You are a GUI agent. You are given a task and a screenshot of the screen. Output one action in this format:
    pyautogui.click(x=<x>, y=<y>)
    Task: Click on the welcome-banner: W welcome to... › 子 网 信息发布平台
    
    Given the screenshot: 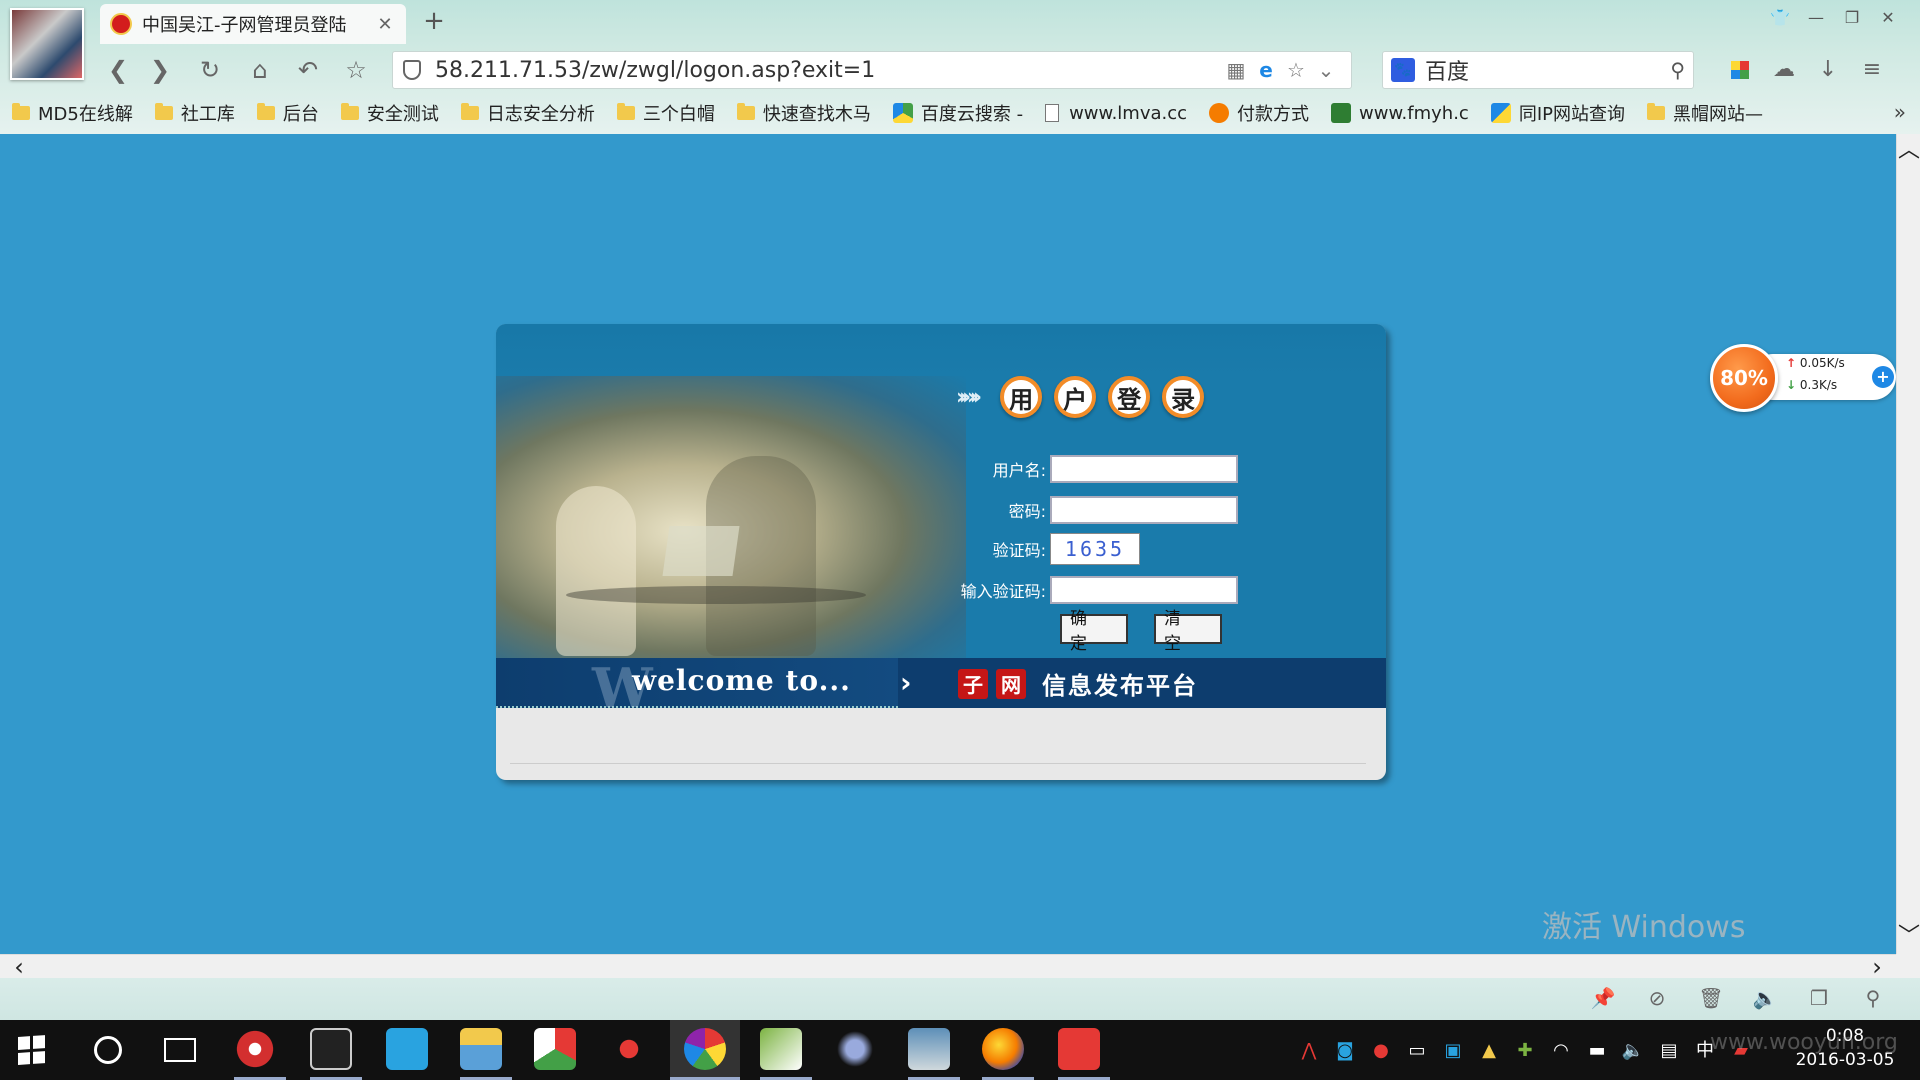 What is the action you would take?
    pyautogui.click(x=941, y=688)
    